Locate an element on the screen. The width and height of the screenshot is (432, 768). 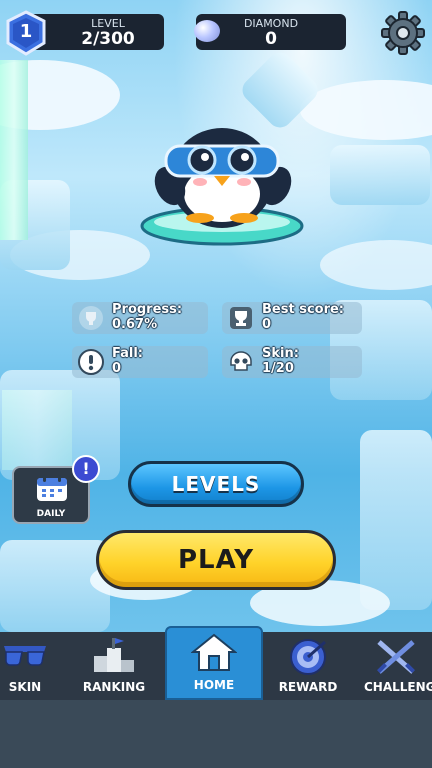
diamond-panel: DIAMOND 0 is located at coordinates (270, 32).